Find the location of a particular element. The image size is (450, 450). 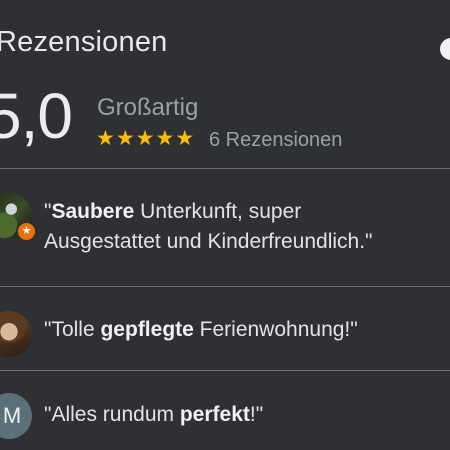

review-snippet: "Alles rundum perfekt!" is located at coordinates (153, 415).